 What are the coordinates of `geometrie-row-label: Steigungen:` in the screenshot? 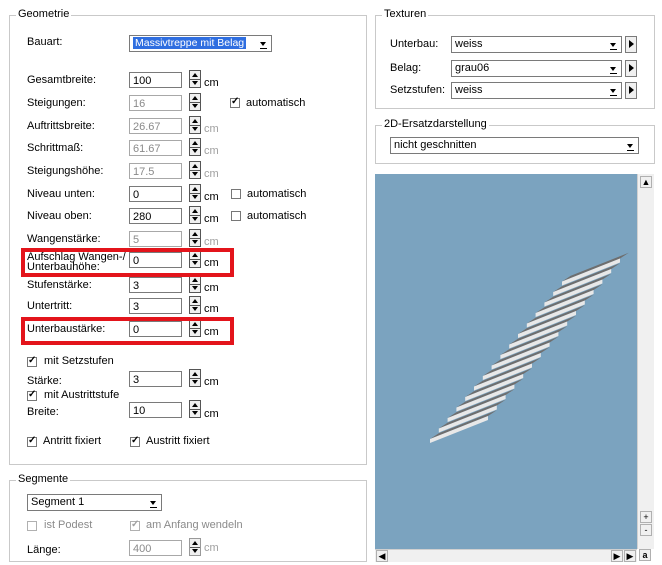 It's located at (56, 103).